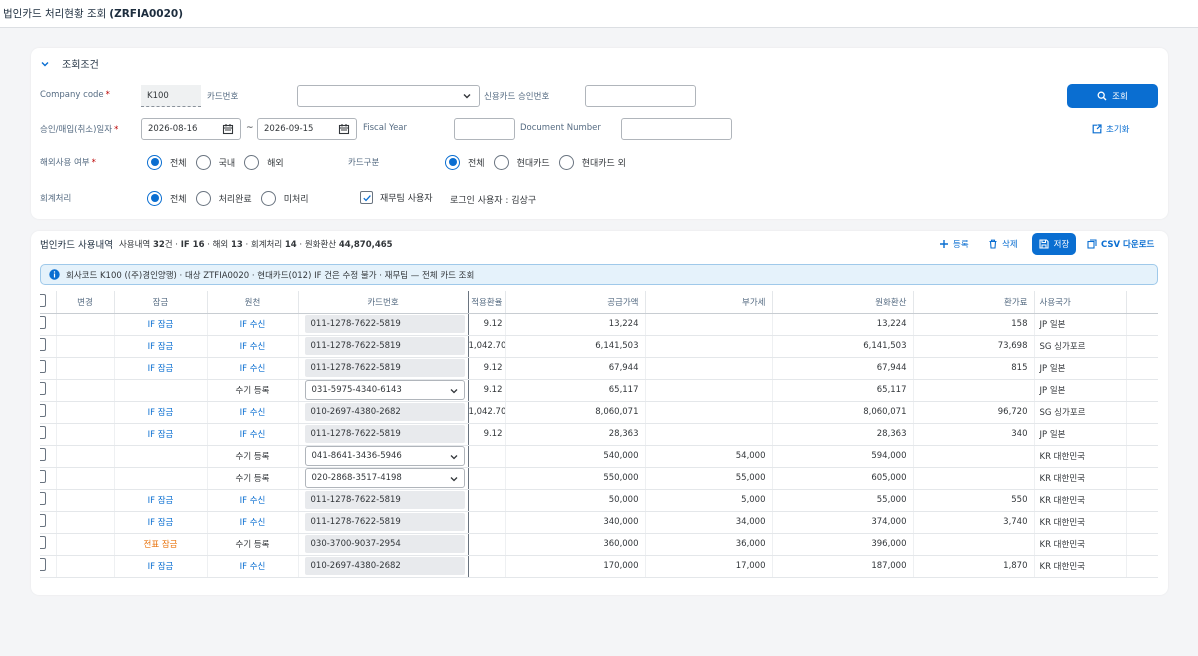  I want to click on card-type-radio-all: 전체, so click(465, 162).